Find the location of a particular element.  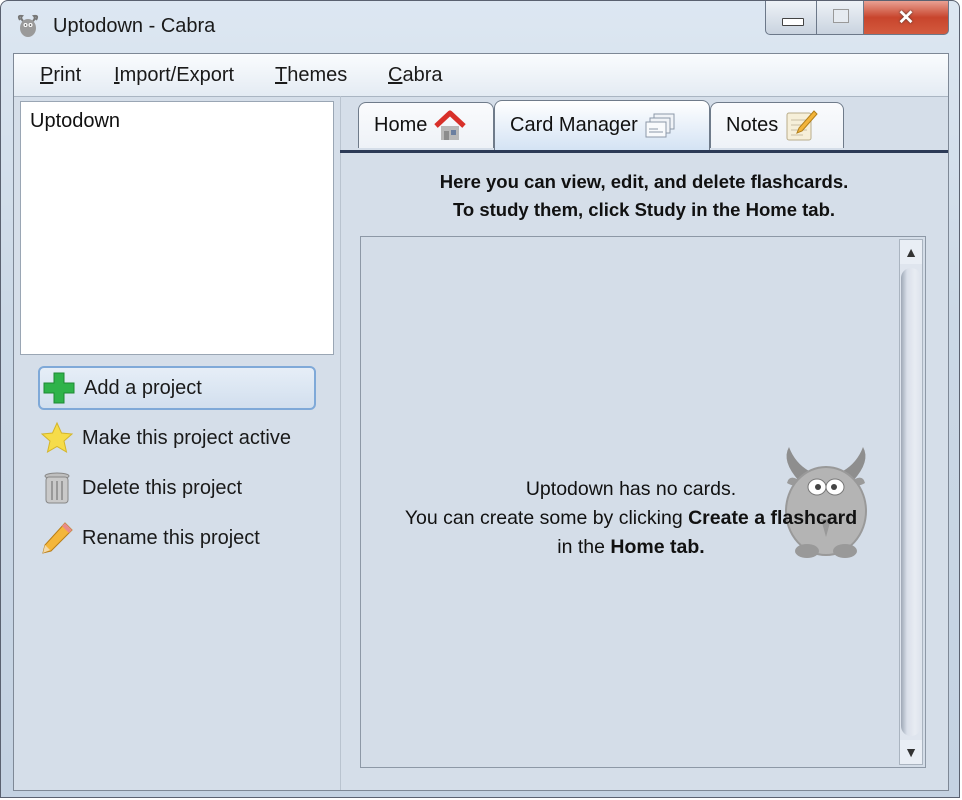

house-icon is located at coordinates (450, 126).